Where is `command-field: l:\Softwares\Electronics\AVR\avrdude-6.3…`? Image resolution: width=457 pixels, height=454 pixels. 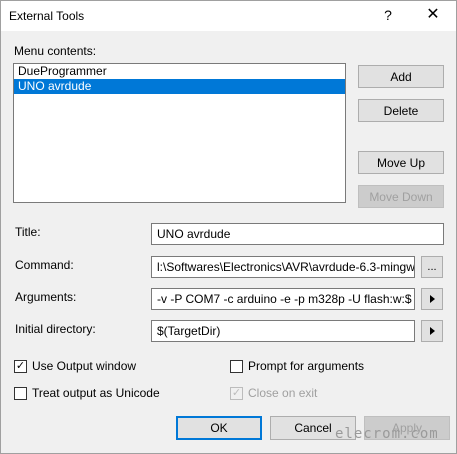 command-field: l:\Softwares\Electronics\AVR\avrdude-6.3… is located at coordinates (283, 267).